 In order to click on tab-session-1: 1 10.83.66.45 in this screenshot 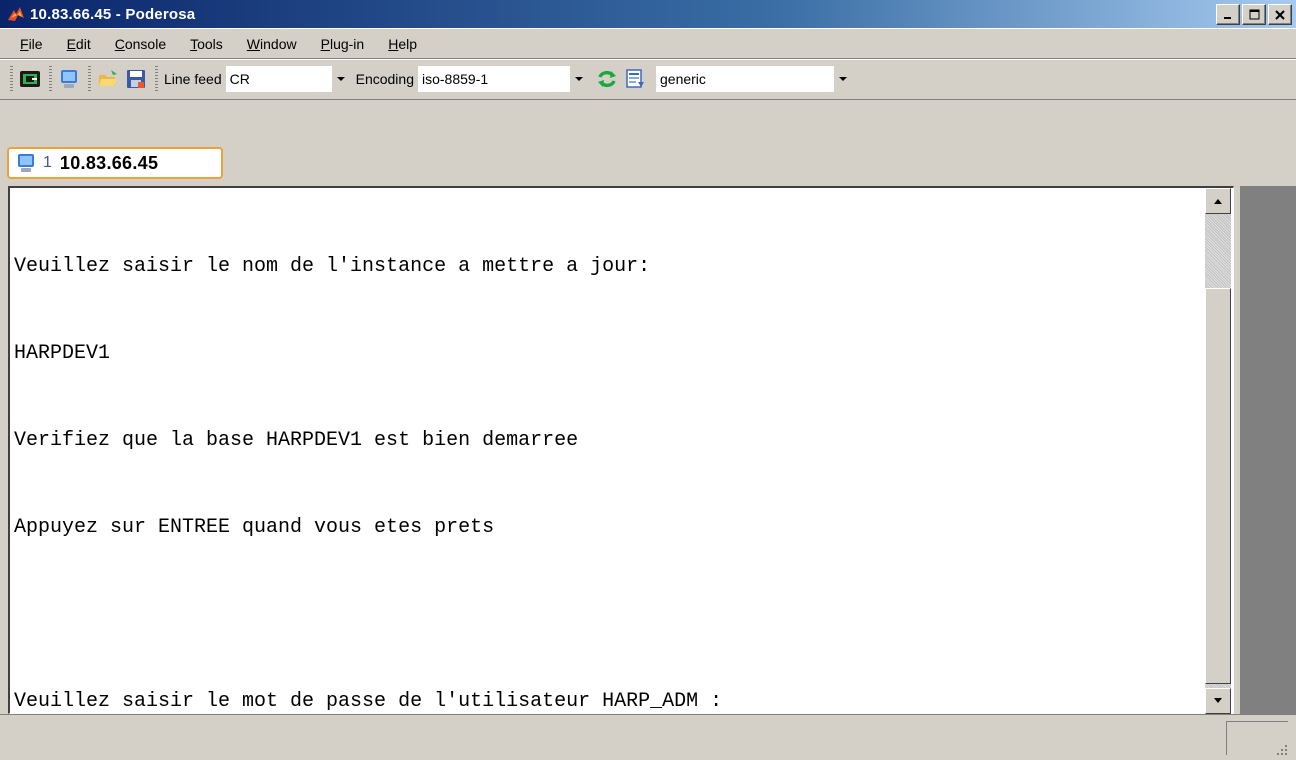, I will do `click(115, 163)`.